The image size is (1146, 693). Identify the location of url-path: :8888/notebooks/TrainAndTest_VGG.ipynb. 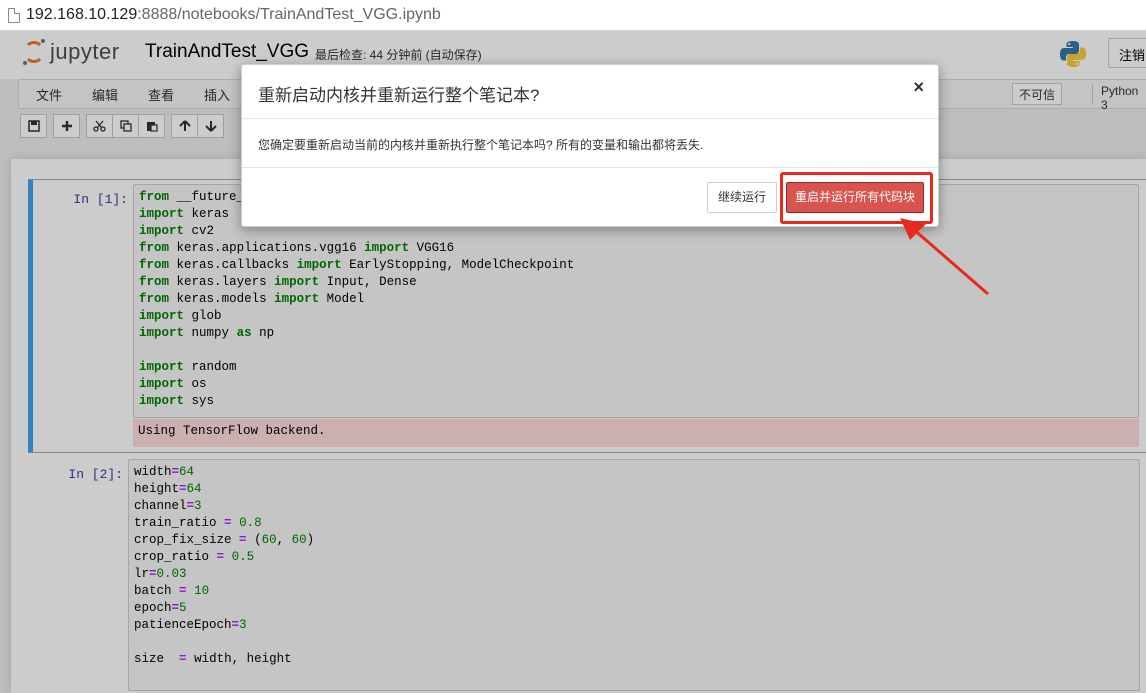
(289, 14).